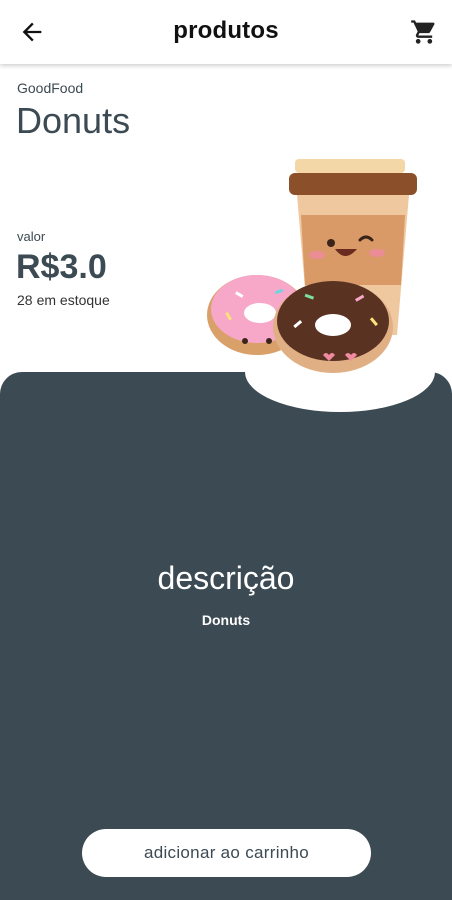 This screenshot has width=452, height=900. I want to click on donuts-coffee-illustration, so click(312, 266).